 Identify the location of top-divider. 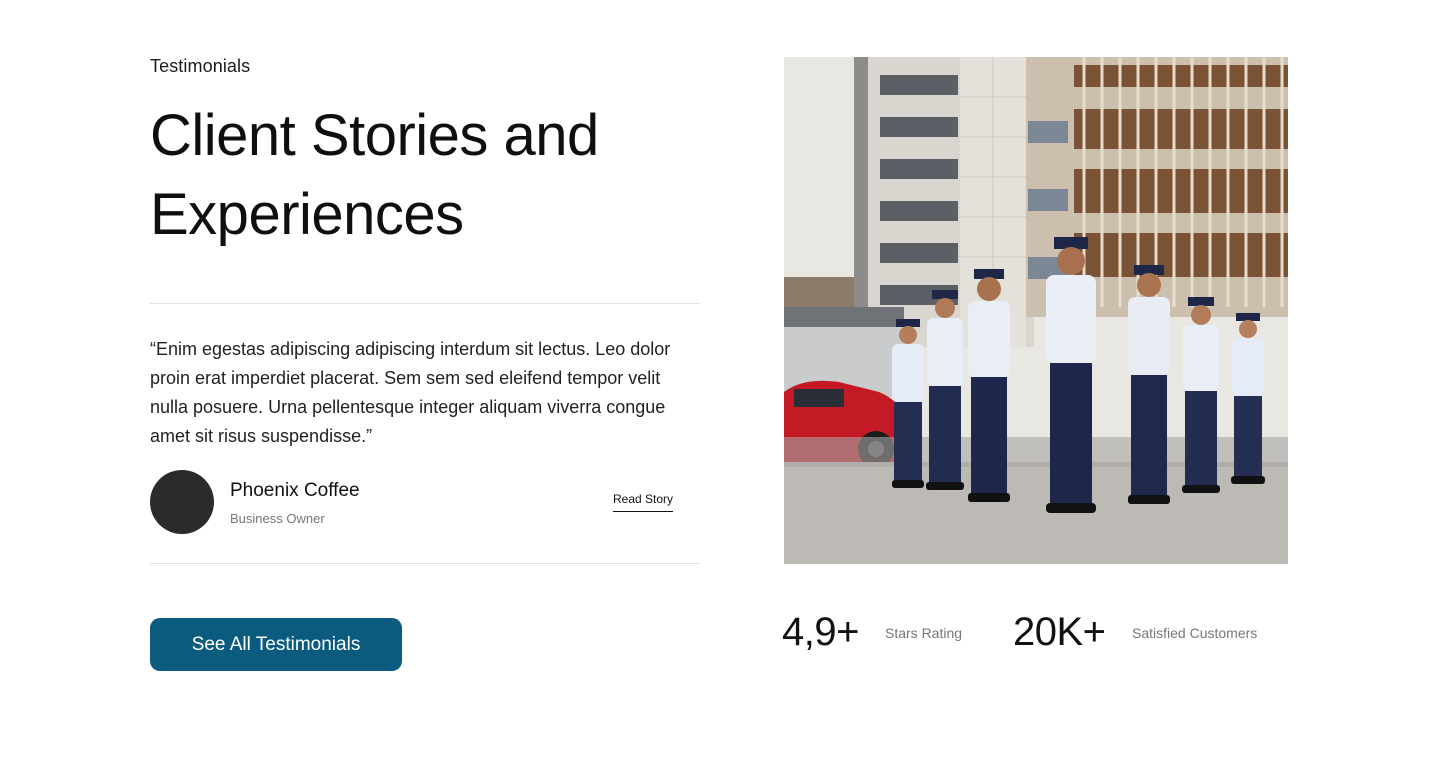
(425, 303).